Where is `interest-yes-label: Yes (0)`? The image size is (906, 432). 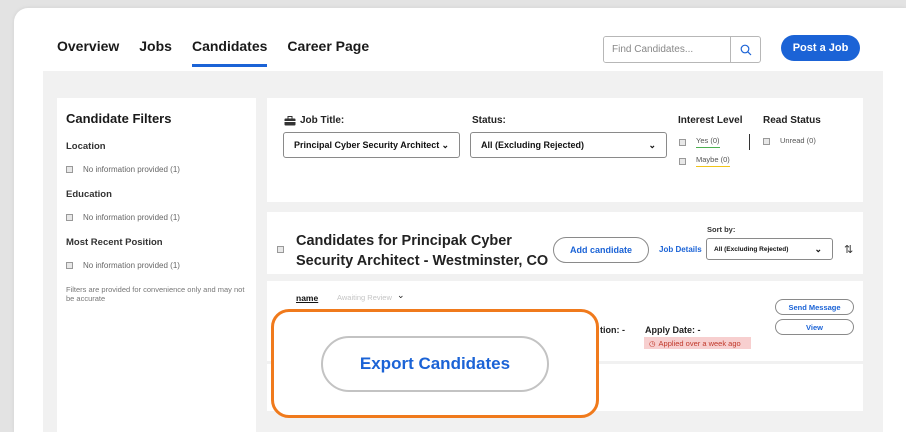
interest-yes-label: Yes (0) is located at coordinates (708, 142).